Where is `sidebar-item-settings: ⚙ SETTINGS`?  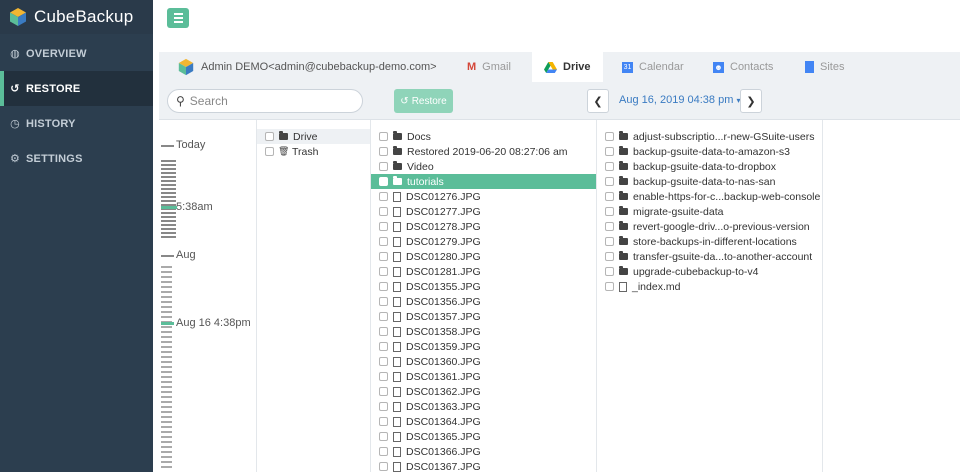
sidebar-item-settings: ⚙ SETTINGS is located at coordinates (76, 158).